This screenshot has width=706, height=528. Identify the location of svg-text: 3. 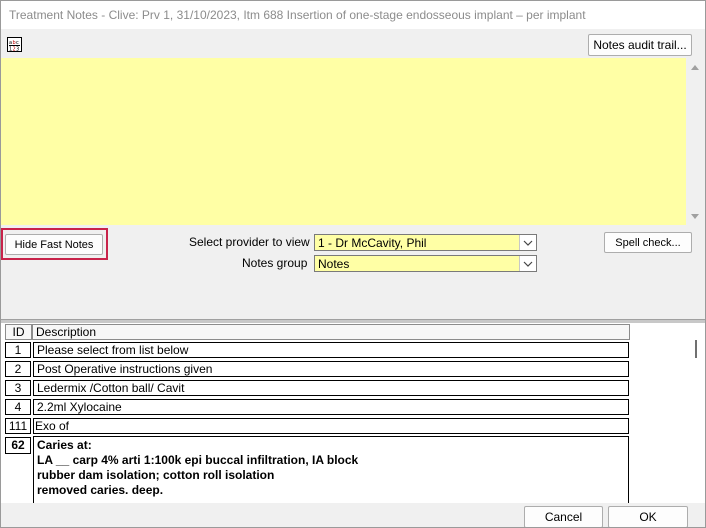
(17, 50).